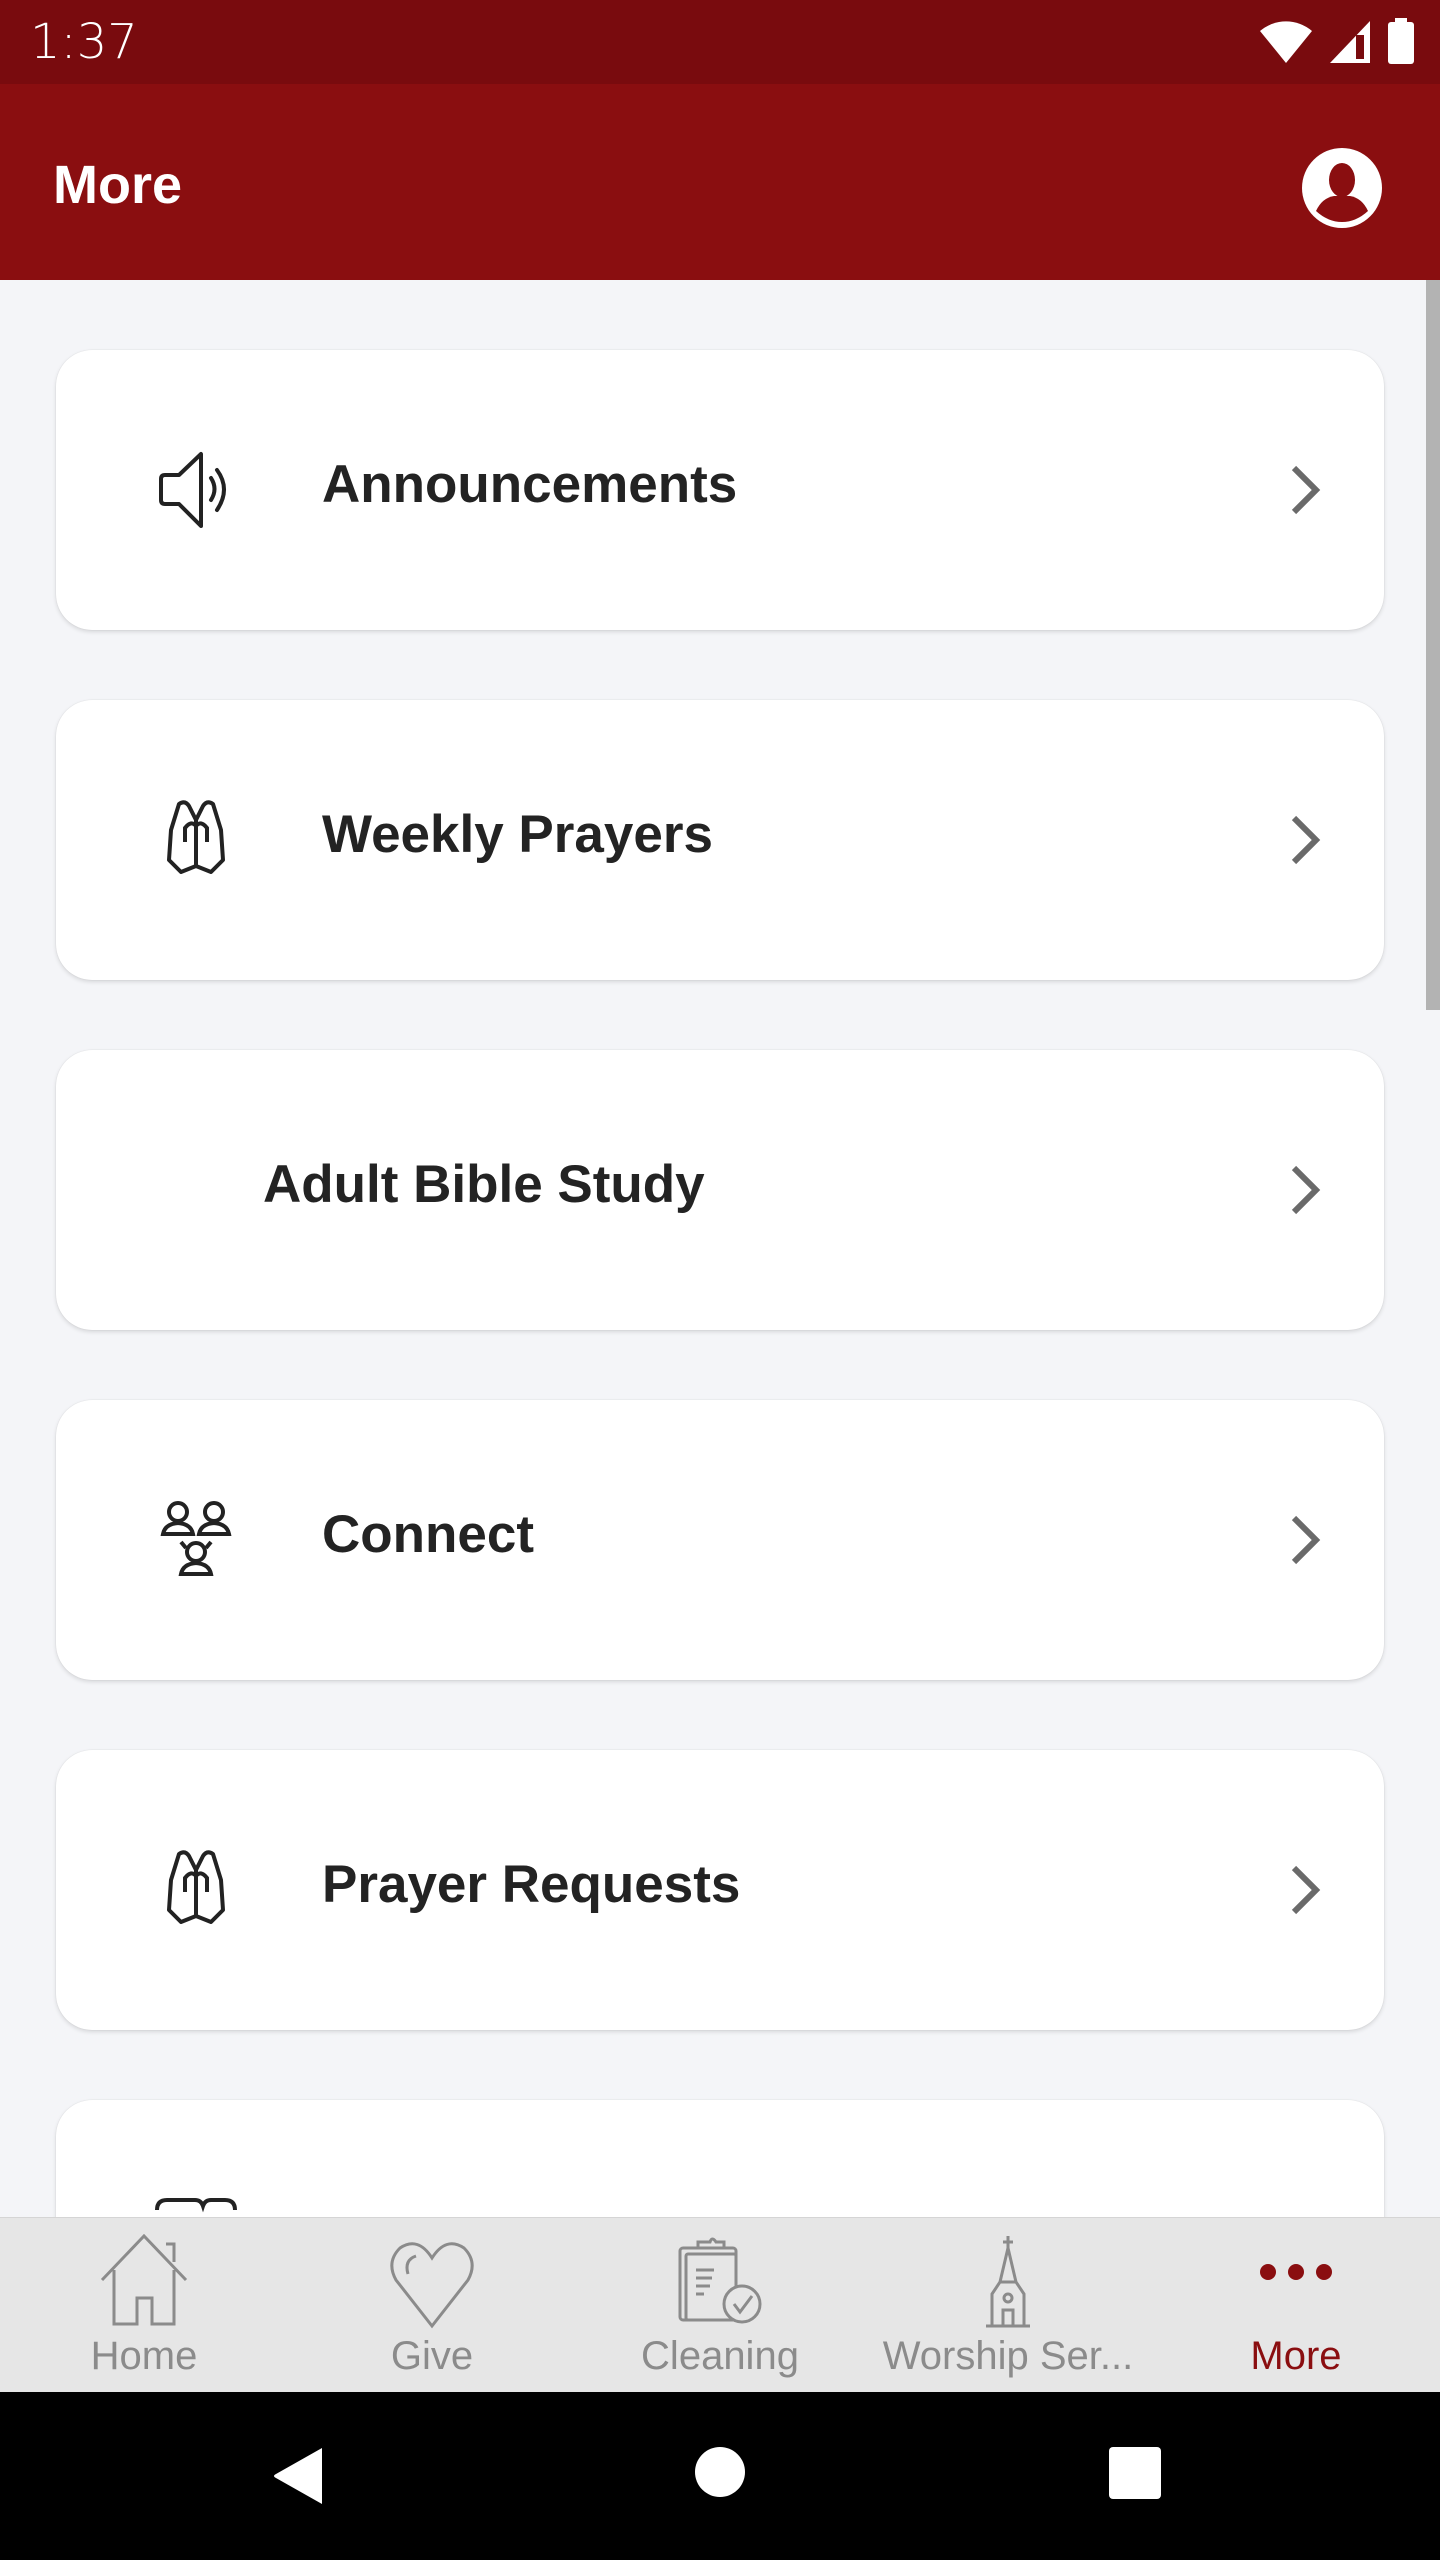 This screenshot has width=1440, height=2560. I want to click on menu-item-connect: Connect, so click(720, 1540).